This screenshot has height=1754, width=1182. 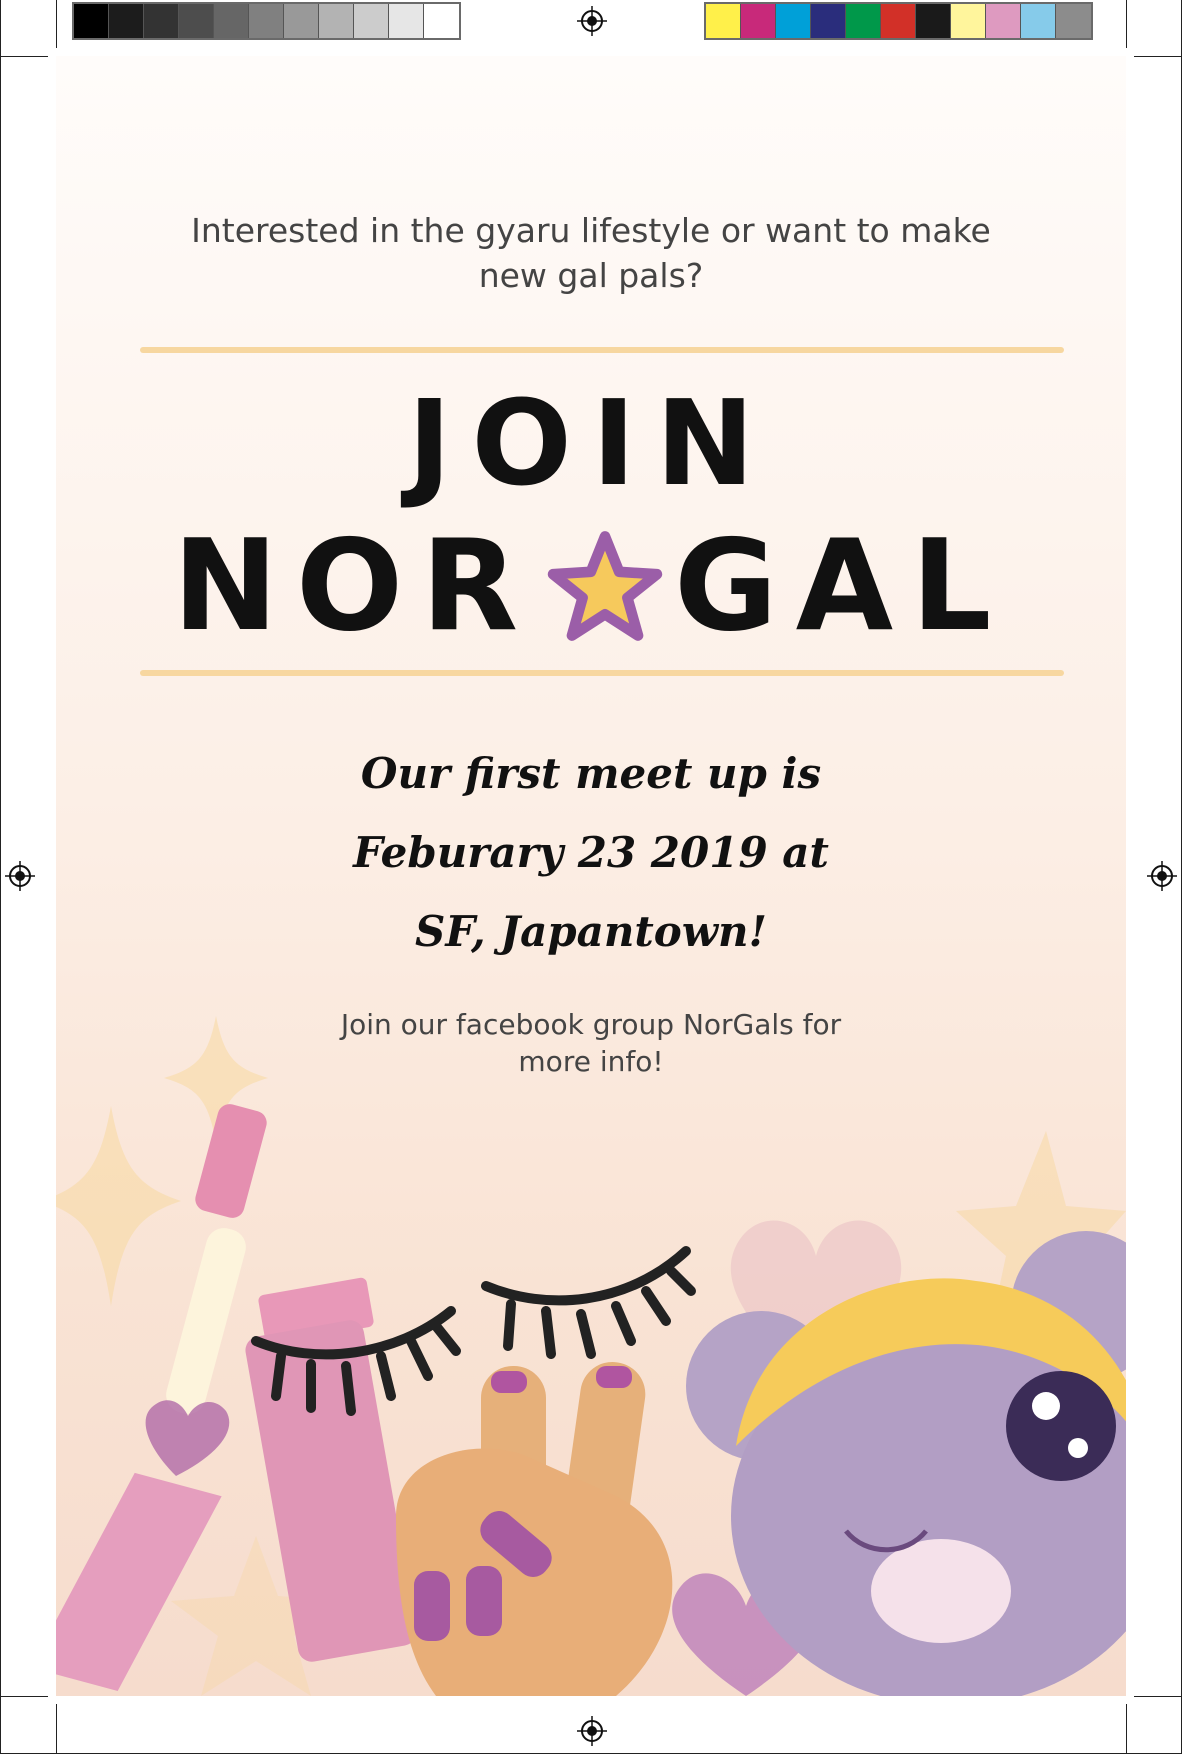 What do you see at coordinates (602, 350) in the screenshot?
I see `divider-top` at bounding box center [602, 350].